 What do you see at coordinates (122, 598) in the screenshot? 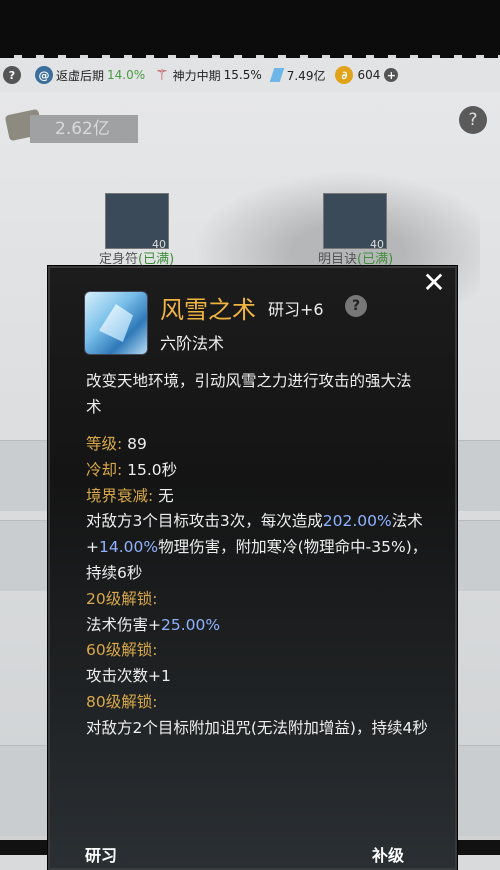
I see `unlock20-label: 20级解锁:` at bounding box center [122, 598].